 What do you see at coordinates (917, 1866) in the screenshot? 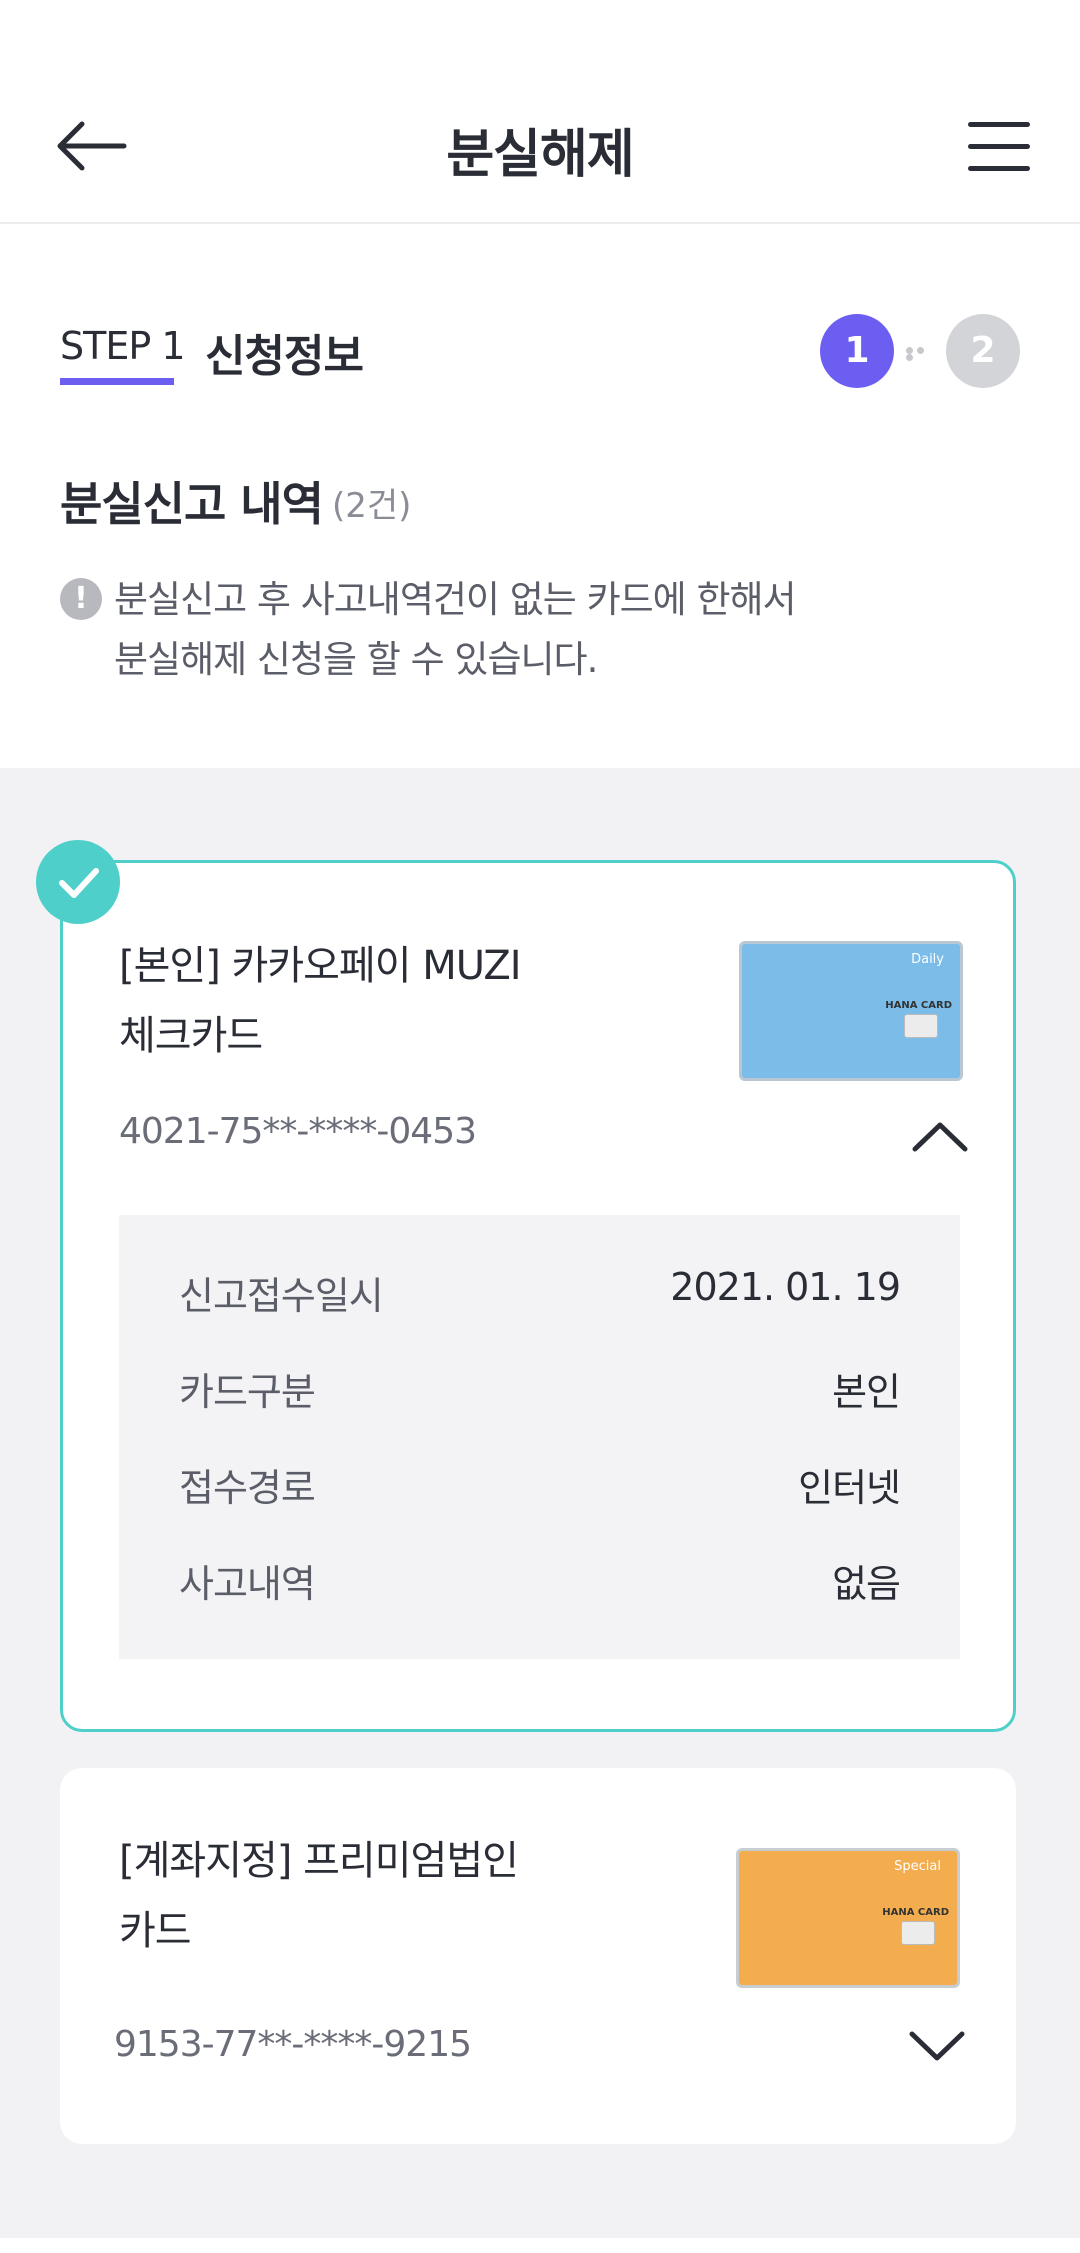
I see `card-brand: Special` at bounding box center [917, 1866].